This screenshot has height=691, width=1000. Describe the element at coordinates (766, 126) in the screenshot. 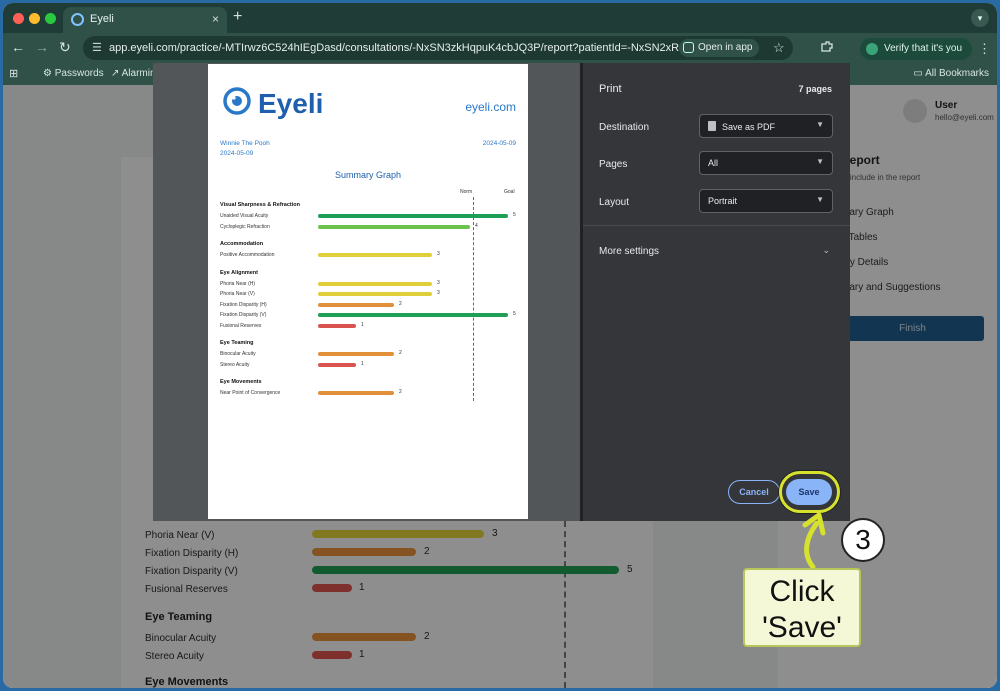

I see `destination-select: Save as PDF ▼` at that location.